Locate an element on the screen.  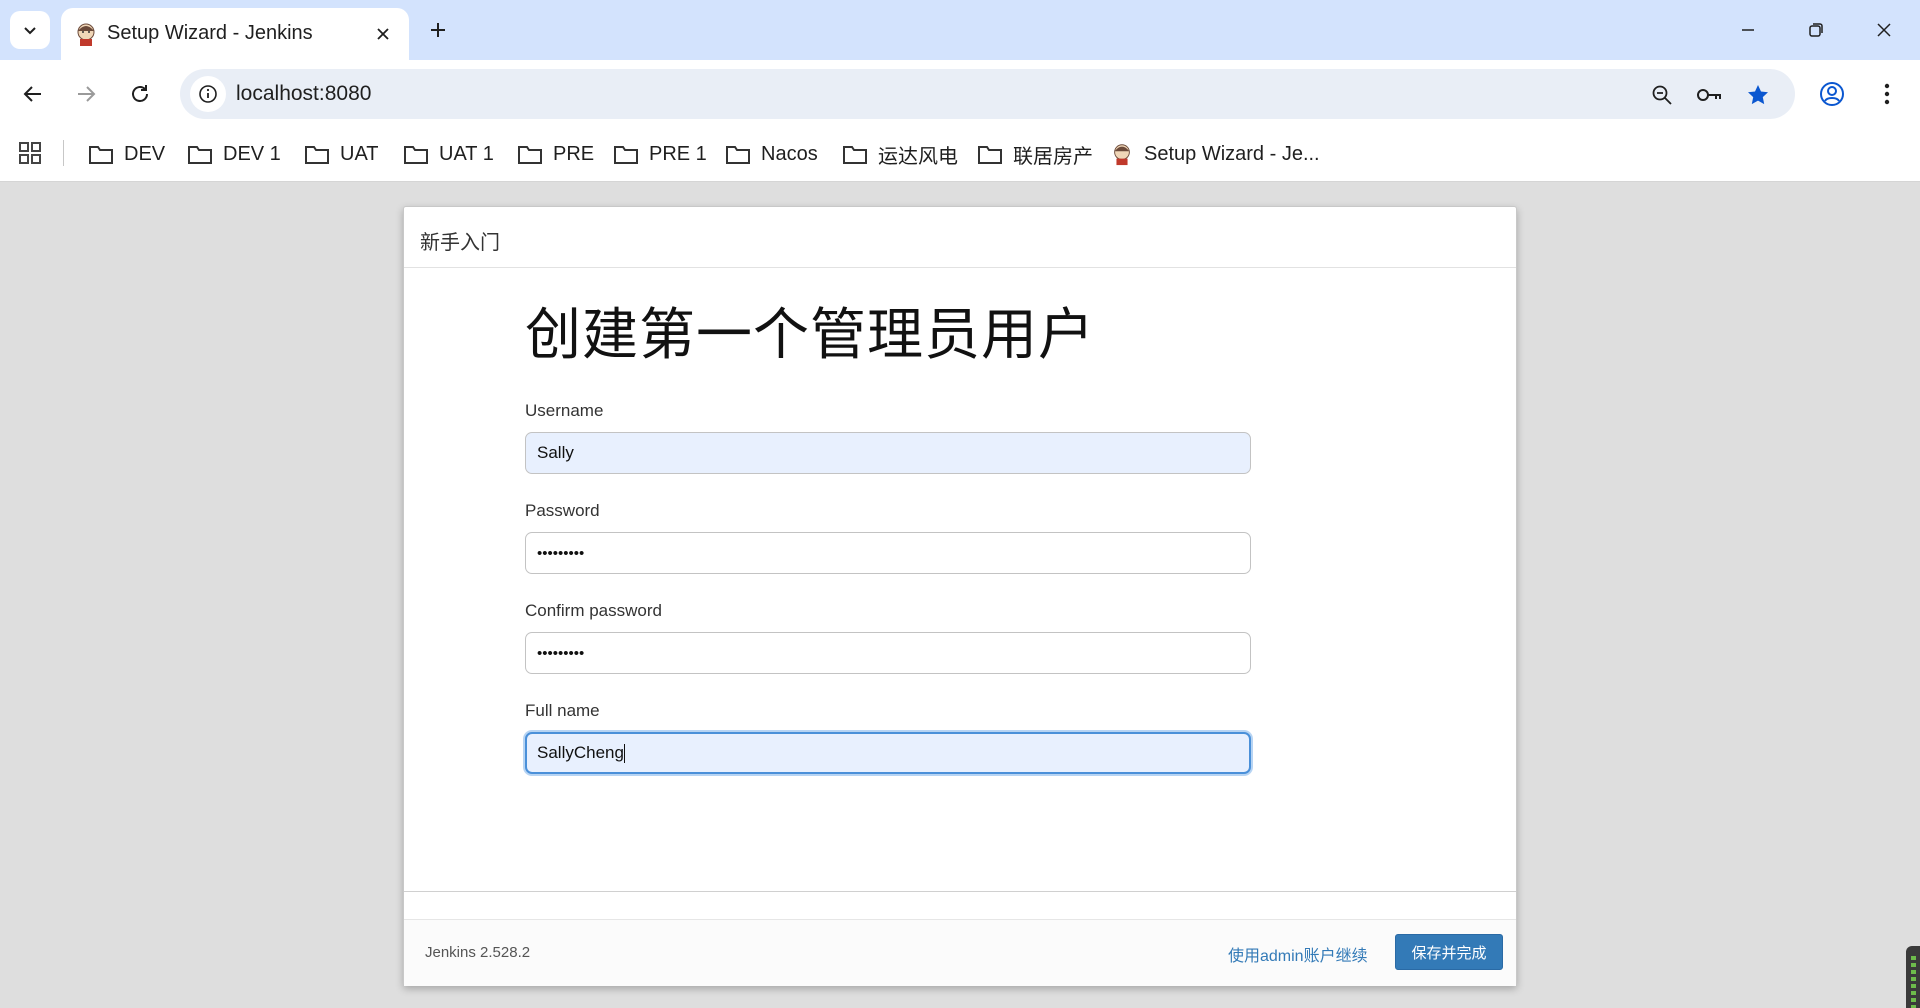
more-vert-icon is located at coordinates (1887, 94).